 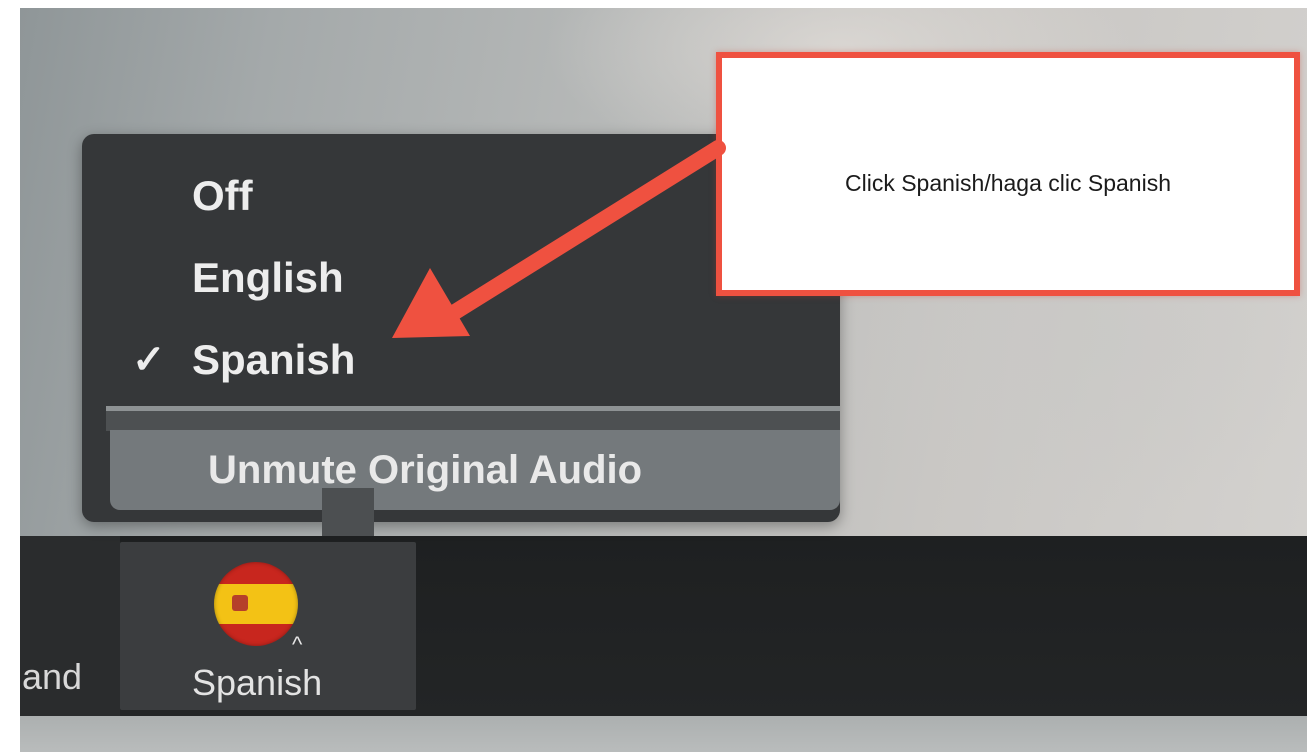 I want to click on mouse-cursor-block, so click(x=348, y=512).